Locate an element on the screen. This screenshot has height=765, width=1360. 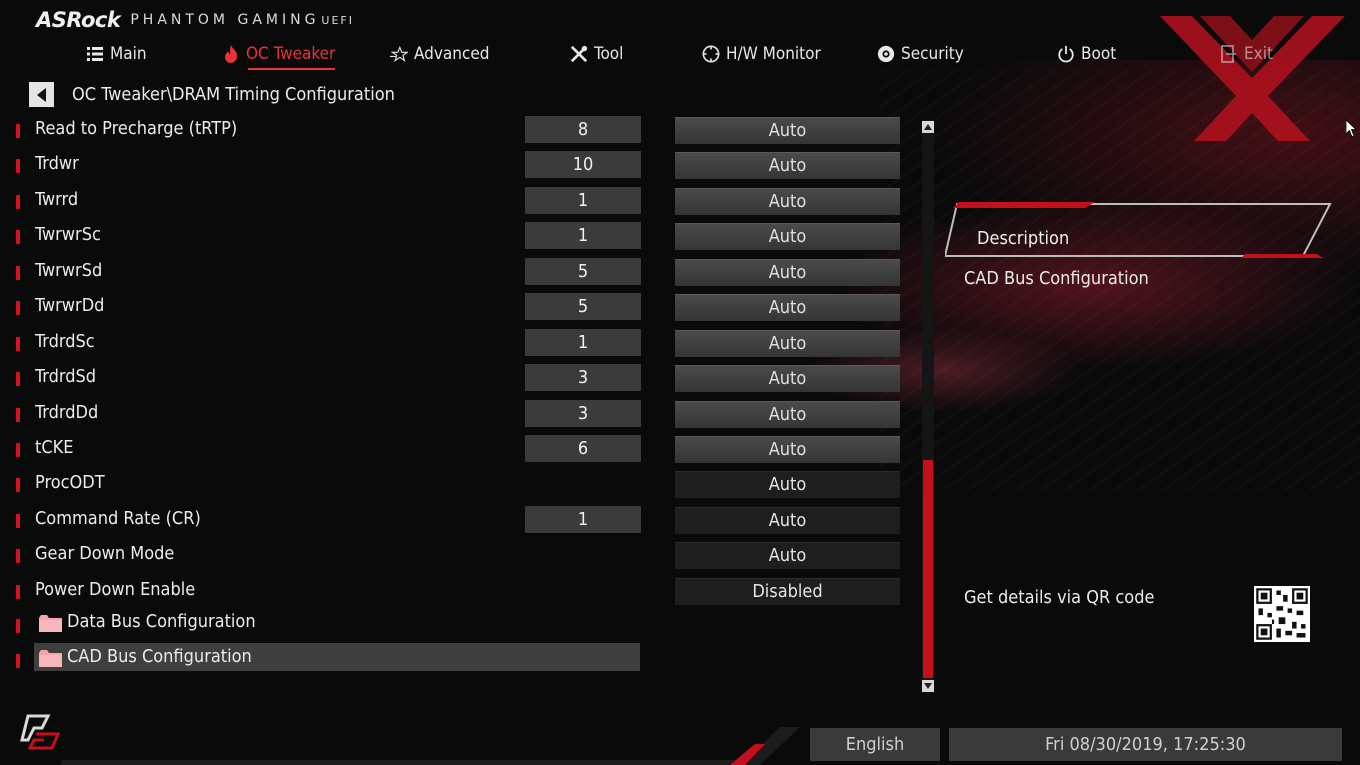
setting-row: TrdrdSd 3 Auto is located at coordinates (460, 379).